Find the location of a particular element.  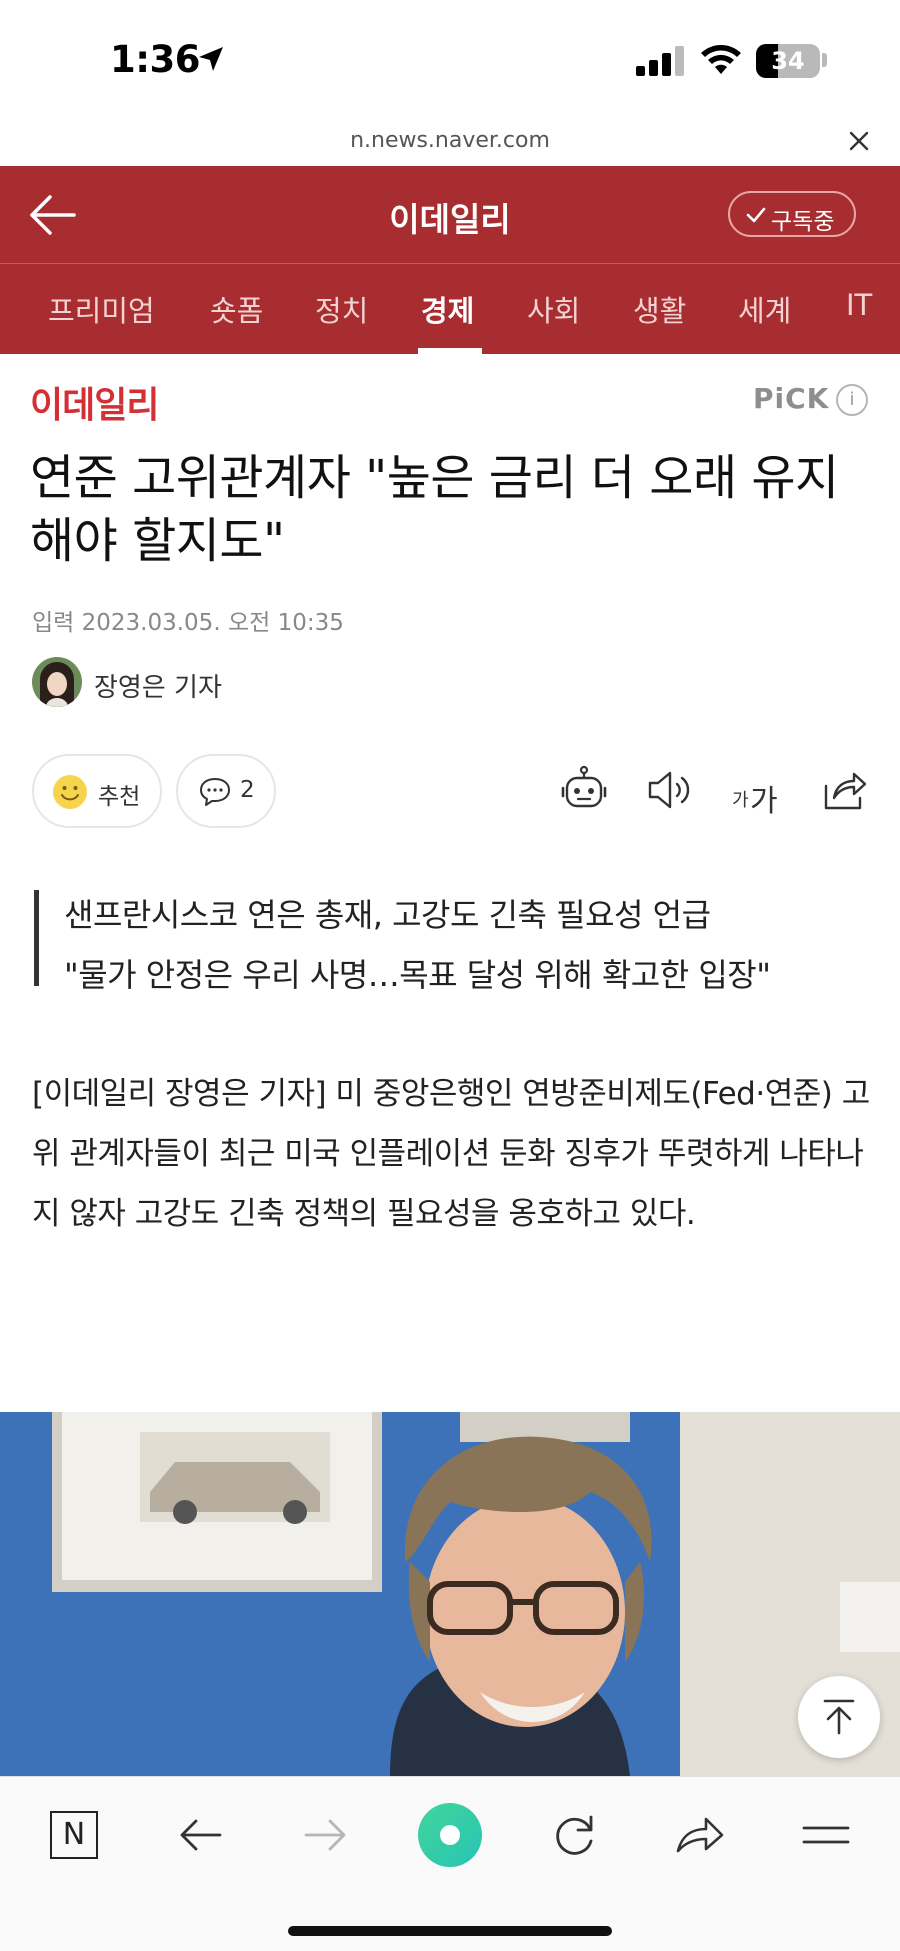

font-size-button: 가 가 is located at coordinates (758, 797).